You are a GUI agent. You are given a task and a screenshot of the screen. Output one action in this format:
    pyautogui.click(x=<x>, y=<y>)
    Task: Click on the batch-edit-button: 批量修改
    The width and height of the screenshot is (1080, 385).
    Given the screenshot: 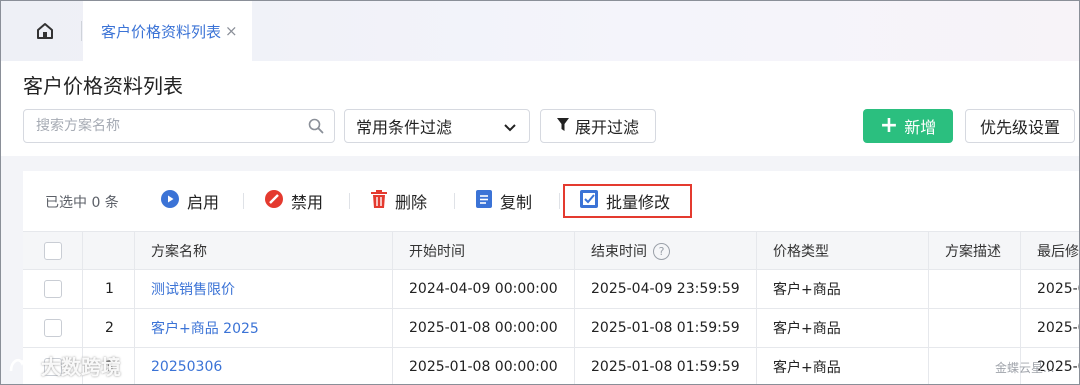 What is the action you would take?
    pyautogui.click(x=625, y=201)
    